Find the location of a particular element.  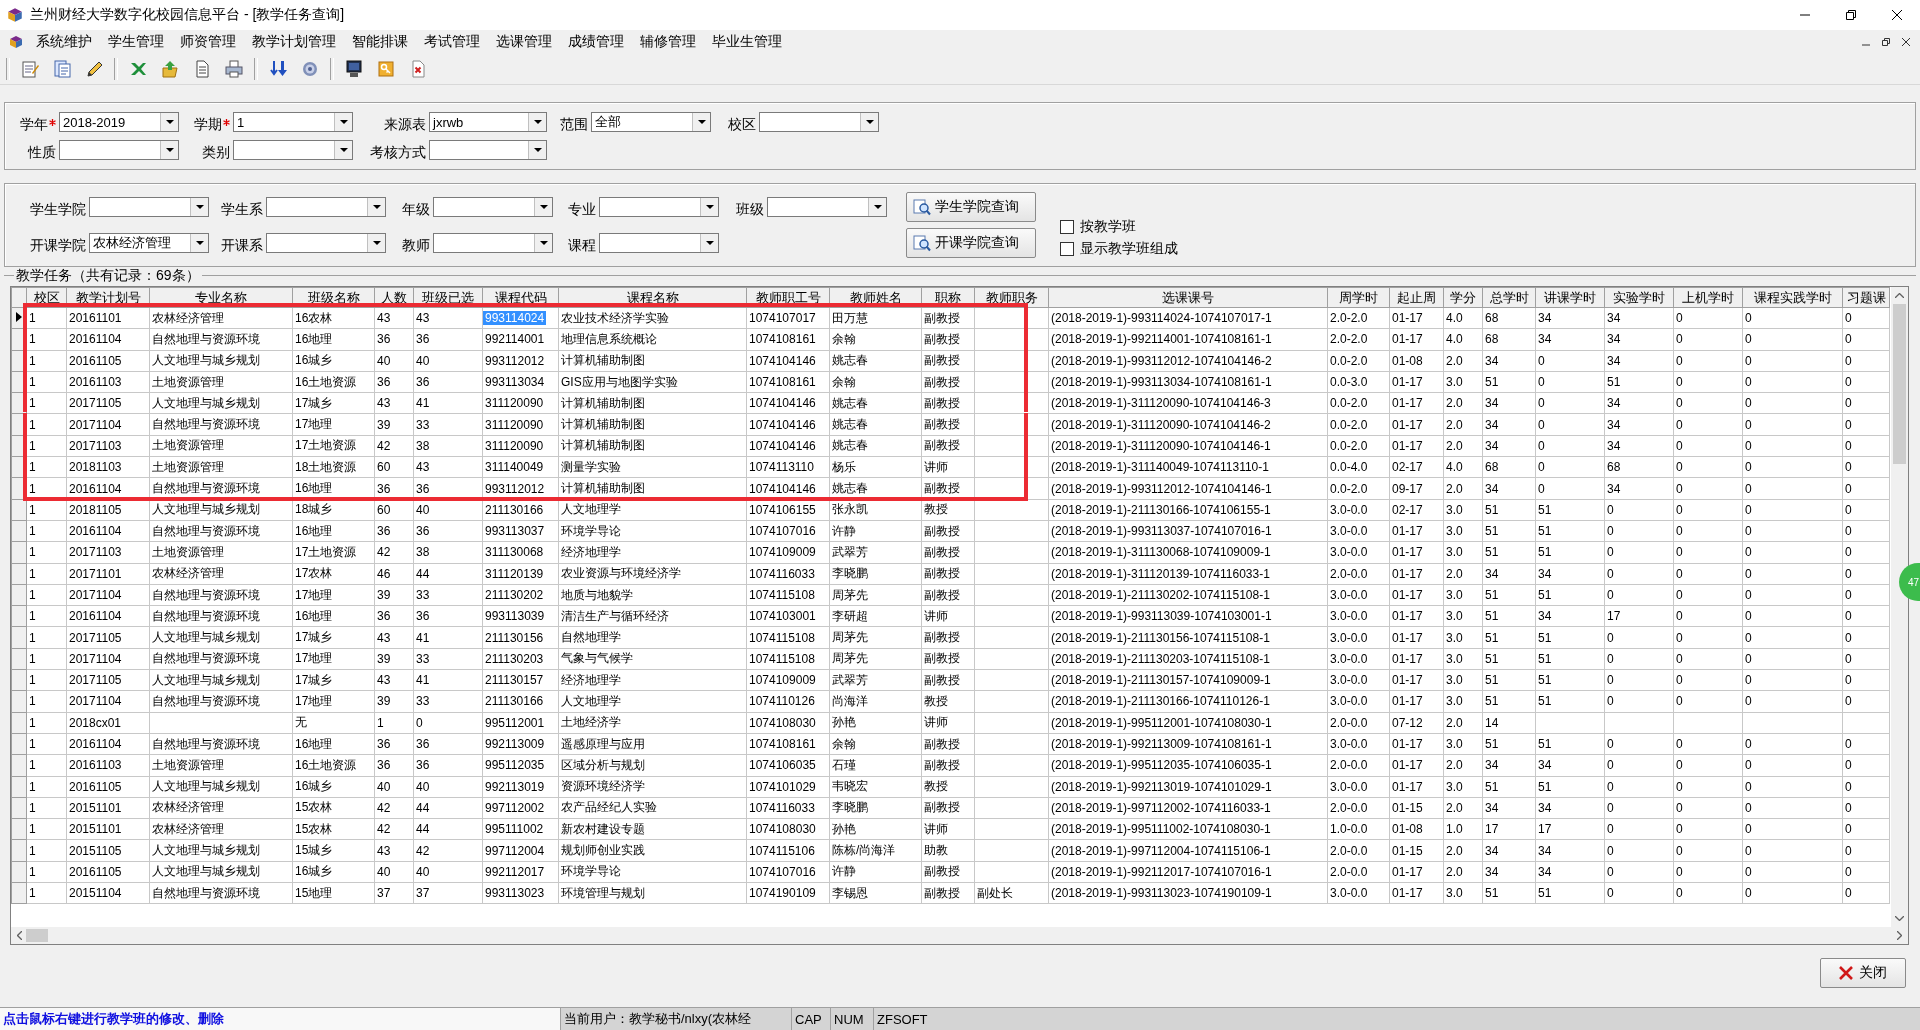

status-num: NUM is located at coordinates (852, 1019).